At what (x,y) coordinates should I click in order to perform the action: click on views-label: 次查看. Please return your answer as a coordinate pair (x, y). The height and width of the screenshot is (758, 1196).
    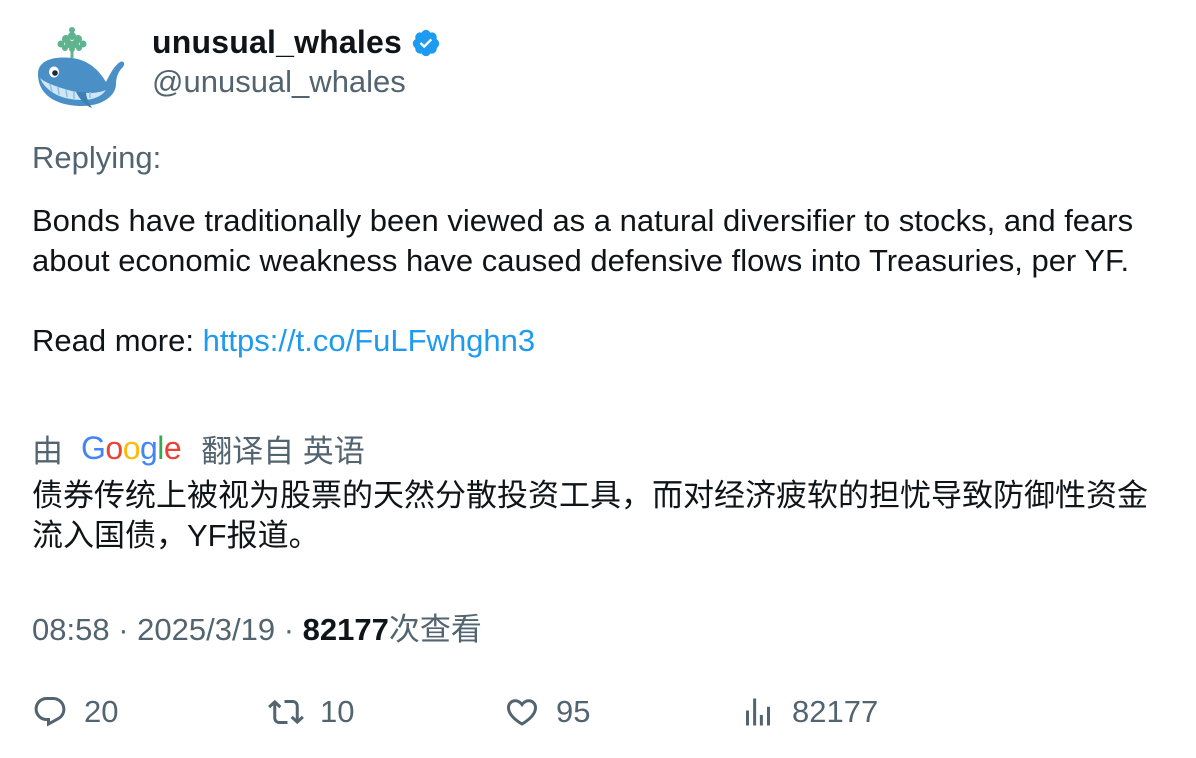
    Looking at the image, I should click on (435, 629).